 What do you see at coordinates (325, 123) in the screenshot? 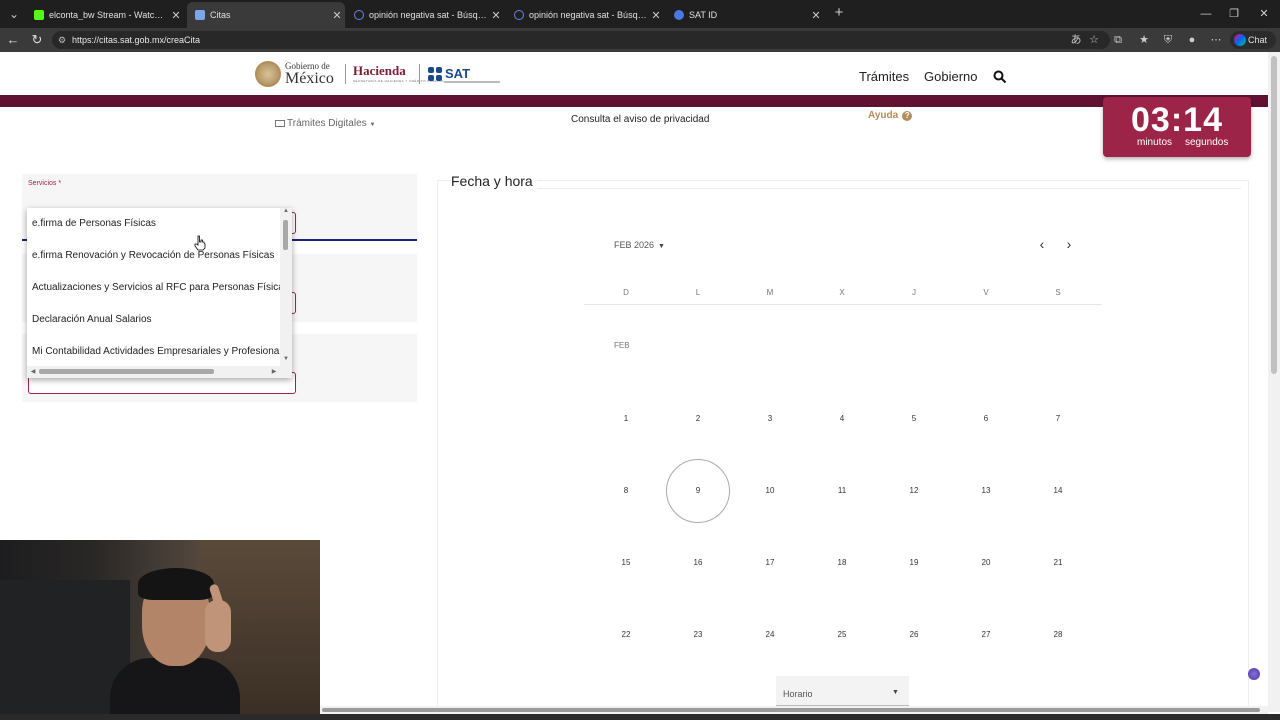
I see `tramites-digitales-dropdown: Trámites Digitales ▼` at bounding box center [325, 123].